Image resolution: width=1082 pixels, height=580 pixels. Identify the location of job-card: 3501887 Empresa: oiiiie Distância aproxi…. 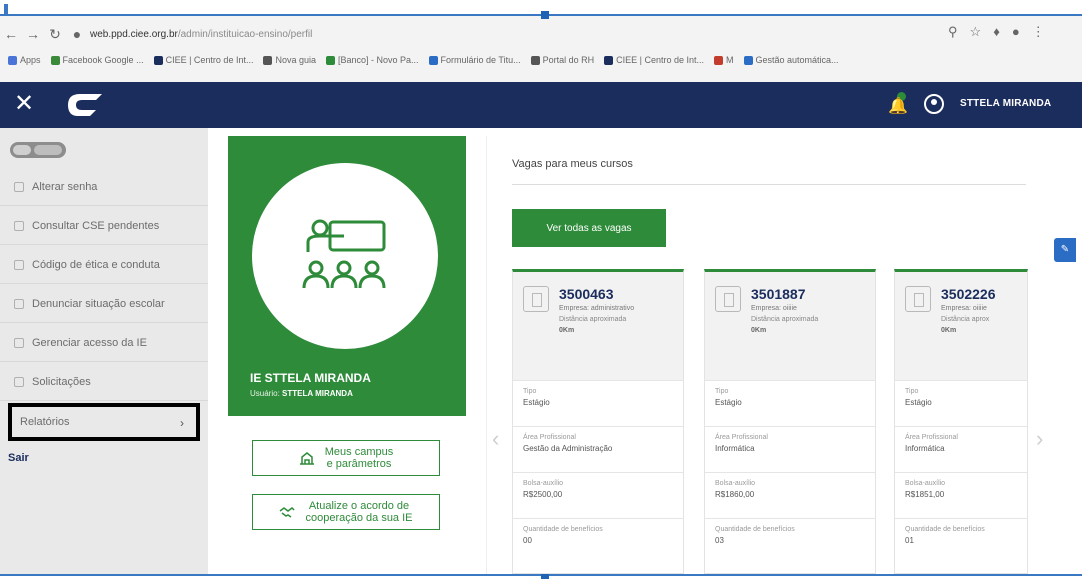
(790, 421).